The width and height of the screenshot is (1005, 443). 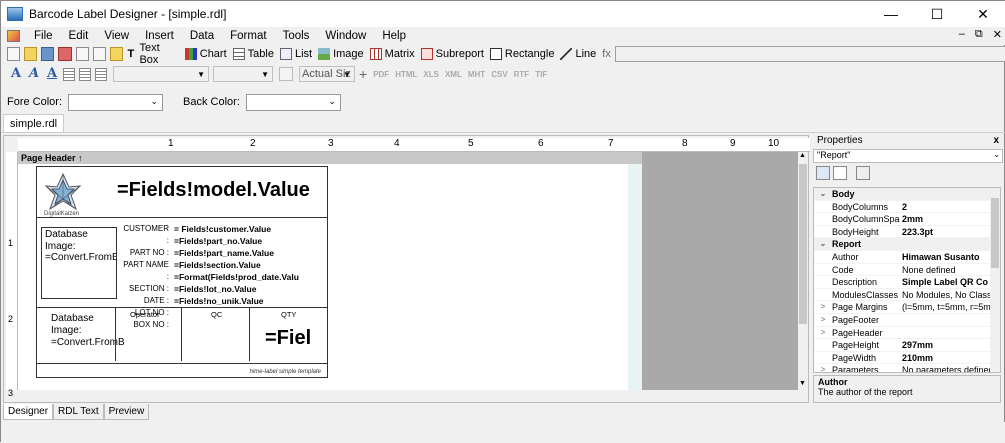 I want to click on property-row: > Parameters No parameters defined, so click(x=907, y=368).